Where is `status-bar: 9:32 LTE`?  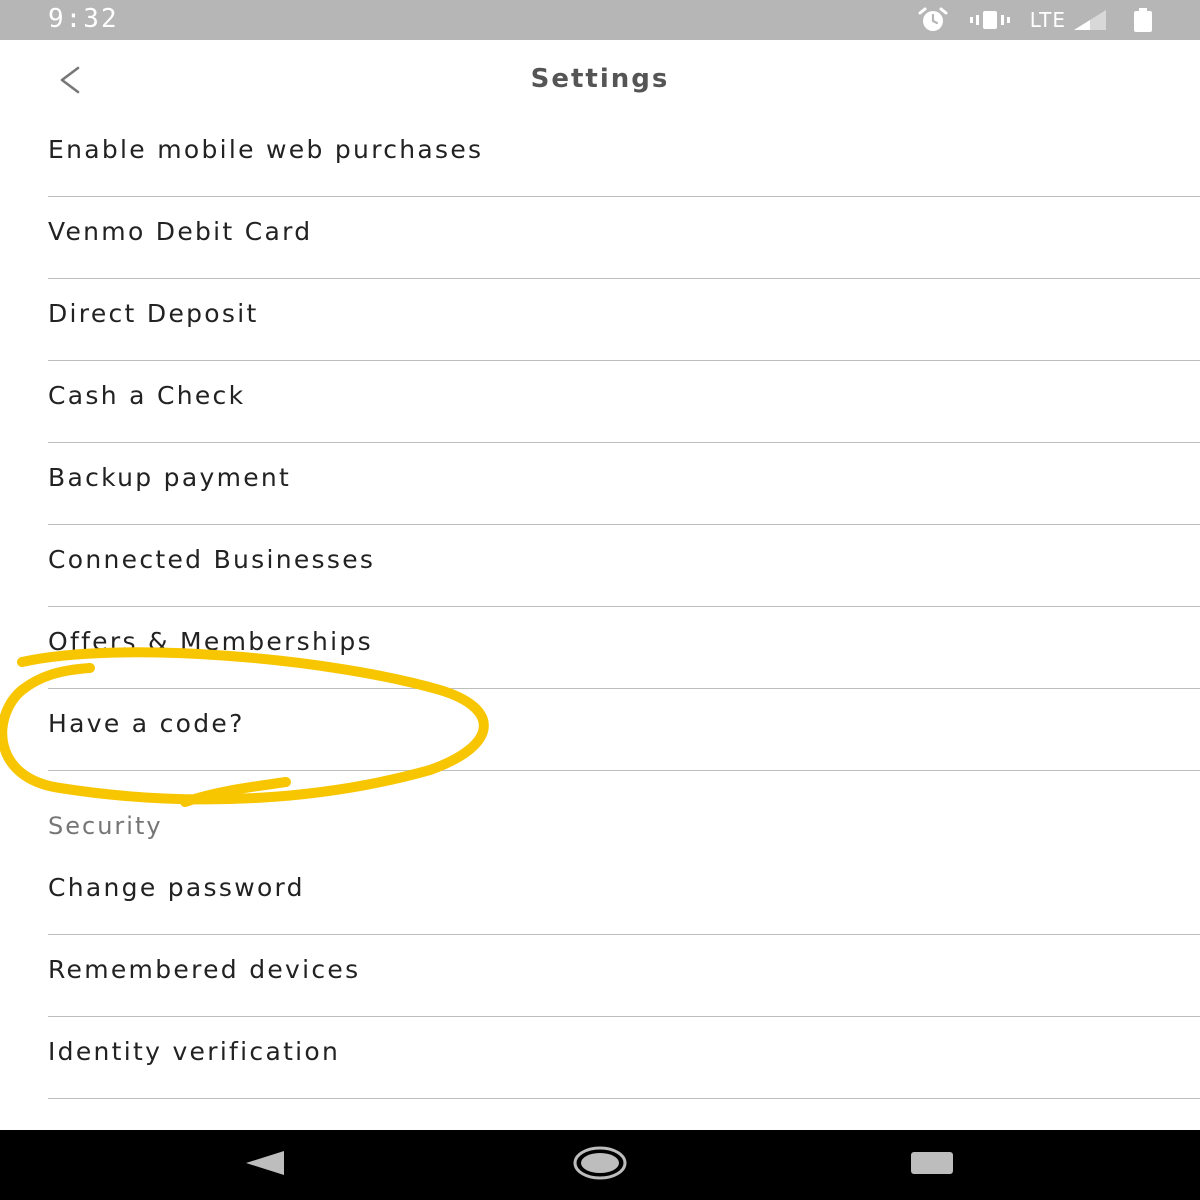
status-bar: 9:32 LTE is located at coordinates (600, 20).